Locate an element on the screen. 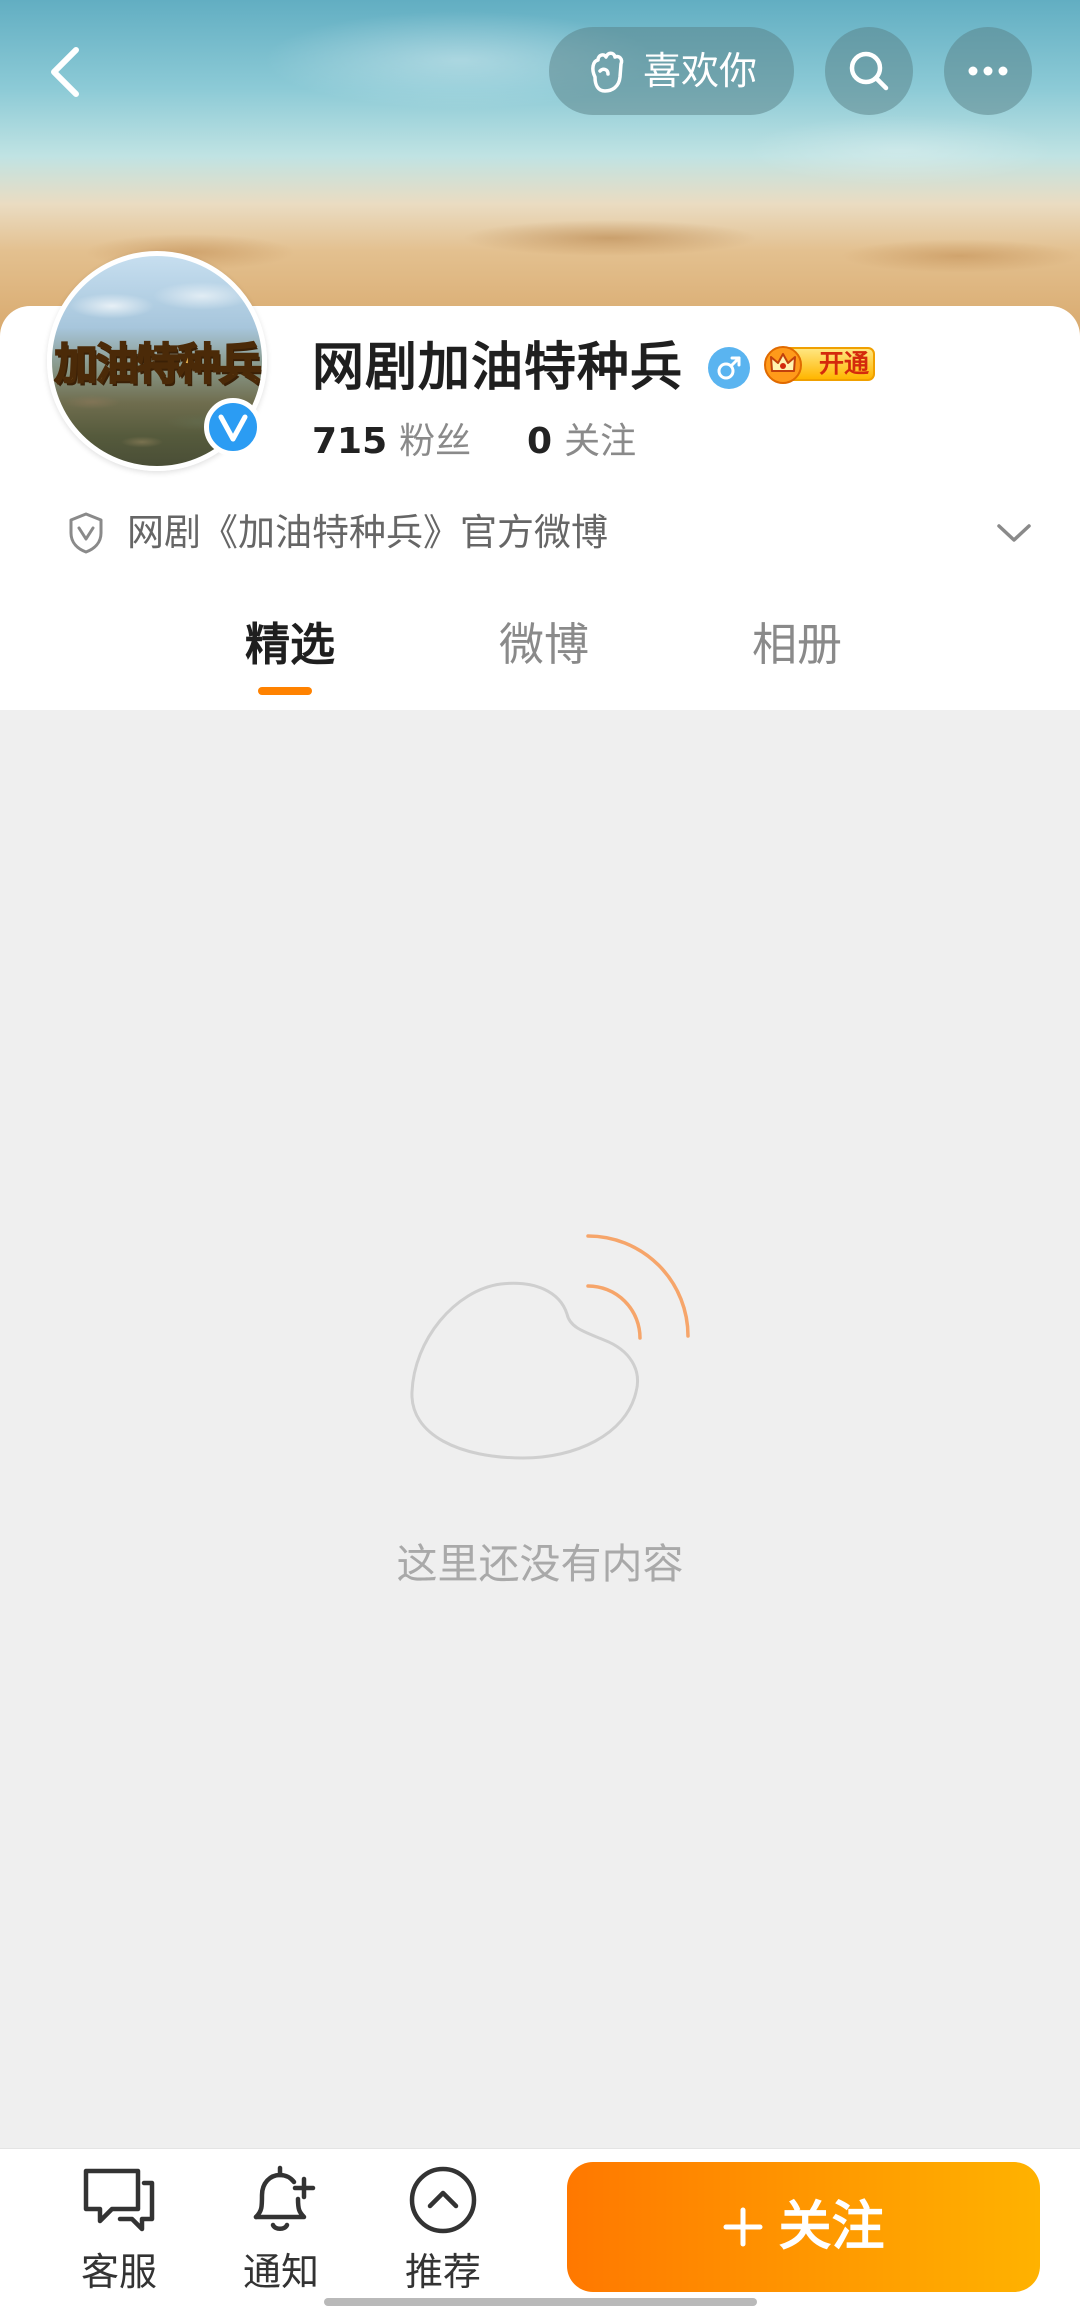  following-stat: 0 关注 is located at coordinates (581, 445).